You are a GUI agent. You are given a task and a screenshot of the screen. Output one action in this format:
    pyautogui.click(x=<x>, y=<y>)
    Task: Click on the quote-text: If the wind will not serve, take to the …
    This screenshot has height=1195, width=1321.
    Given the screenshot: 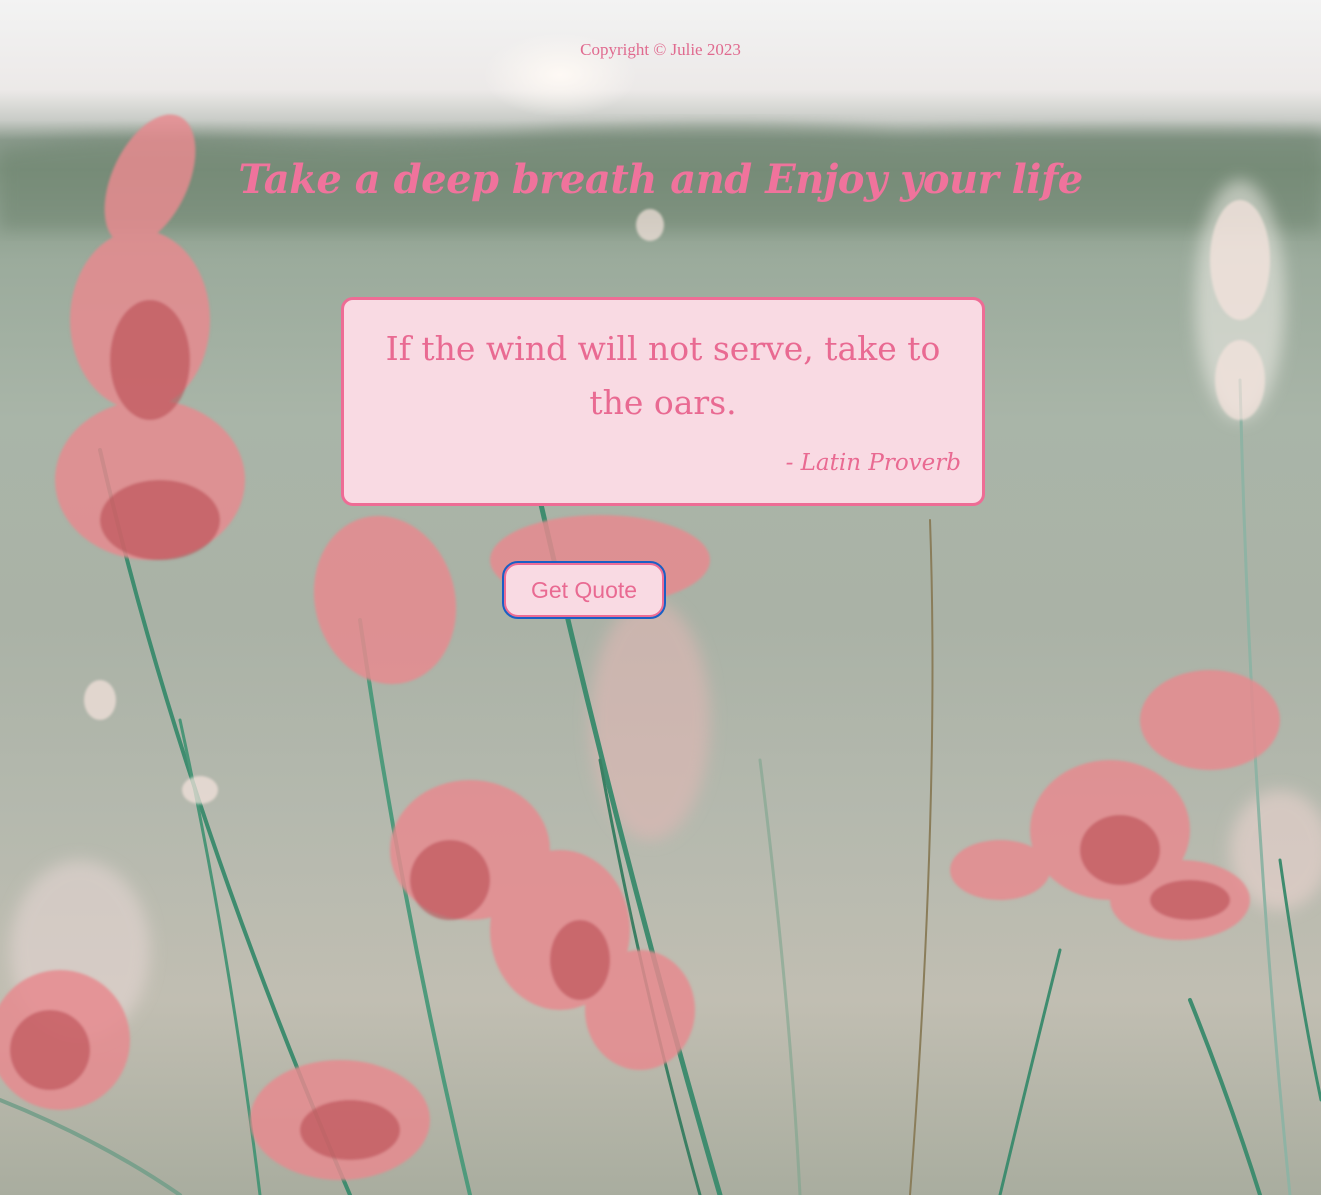 What is the action you would take?
    pyautogui.click(x=663, y=375)
    